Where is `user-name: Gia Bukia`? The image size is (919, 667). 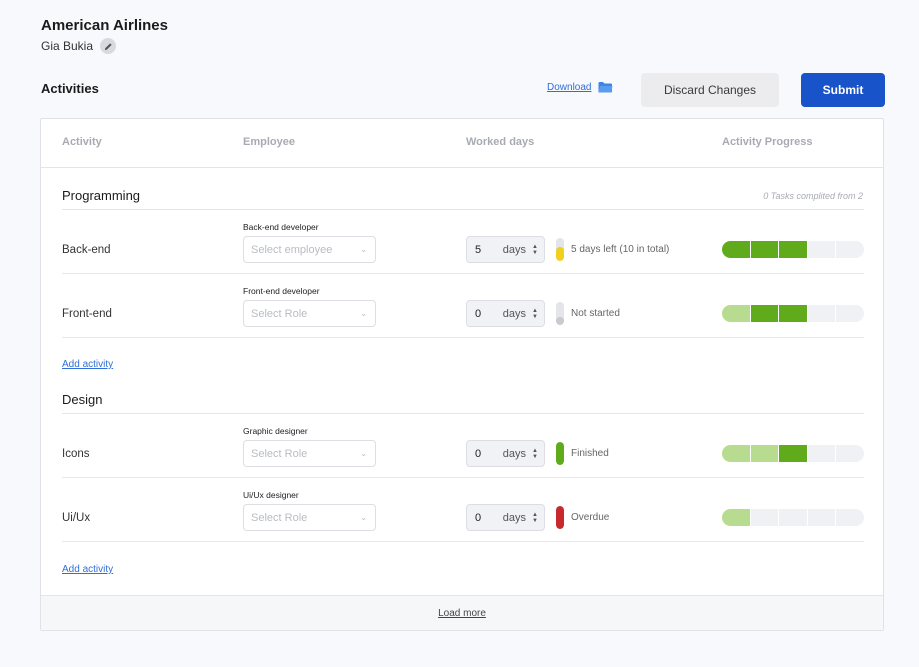 user-name: Gia Bukia is located at coordinates (67, 46).